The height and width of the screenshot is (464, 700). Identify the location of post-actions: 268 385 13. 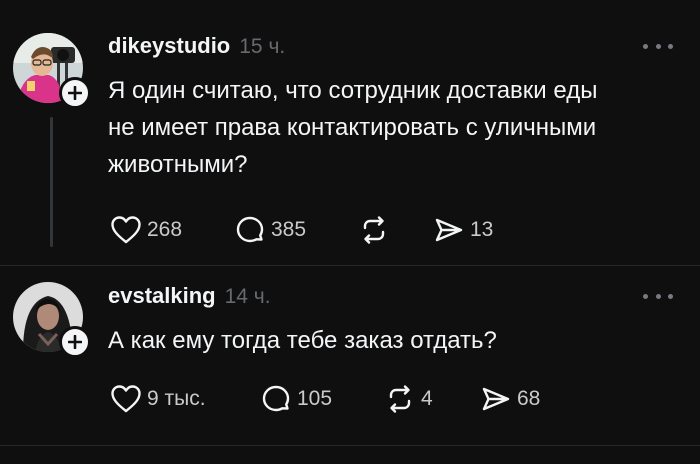
(318, 230).